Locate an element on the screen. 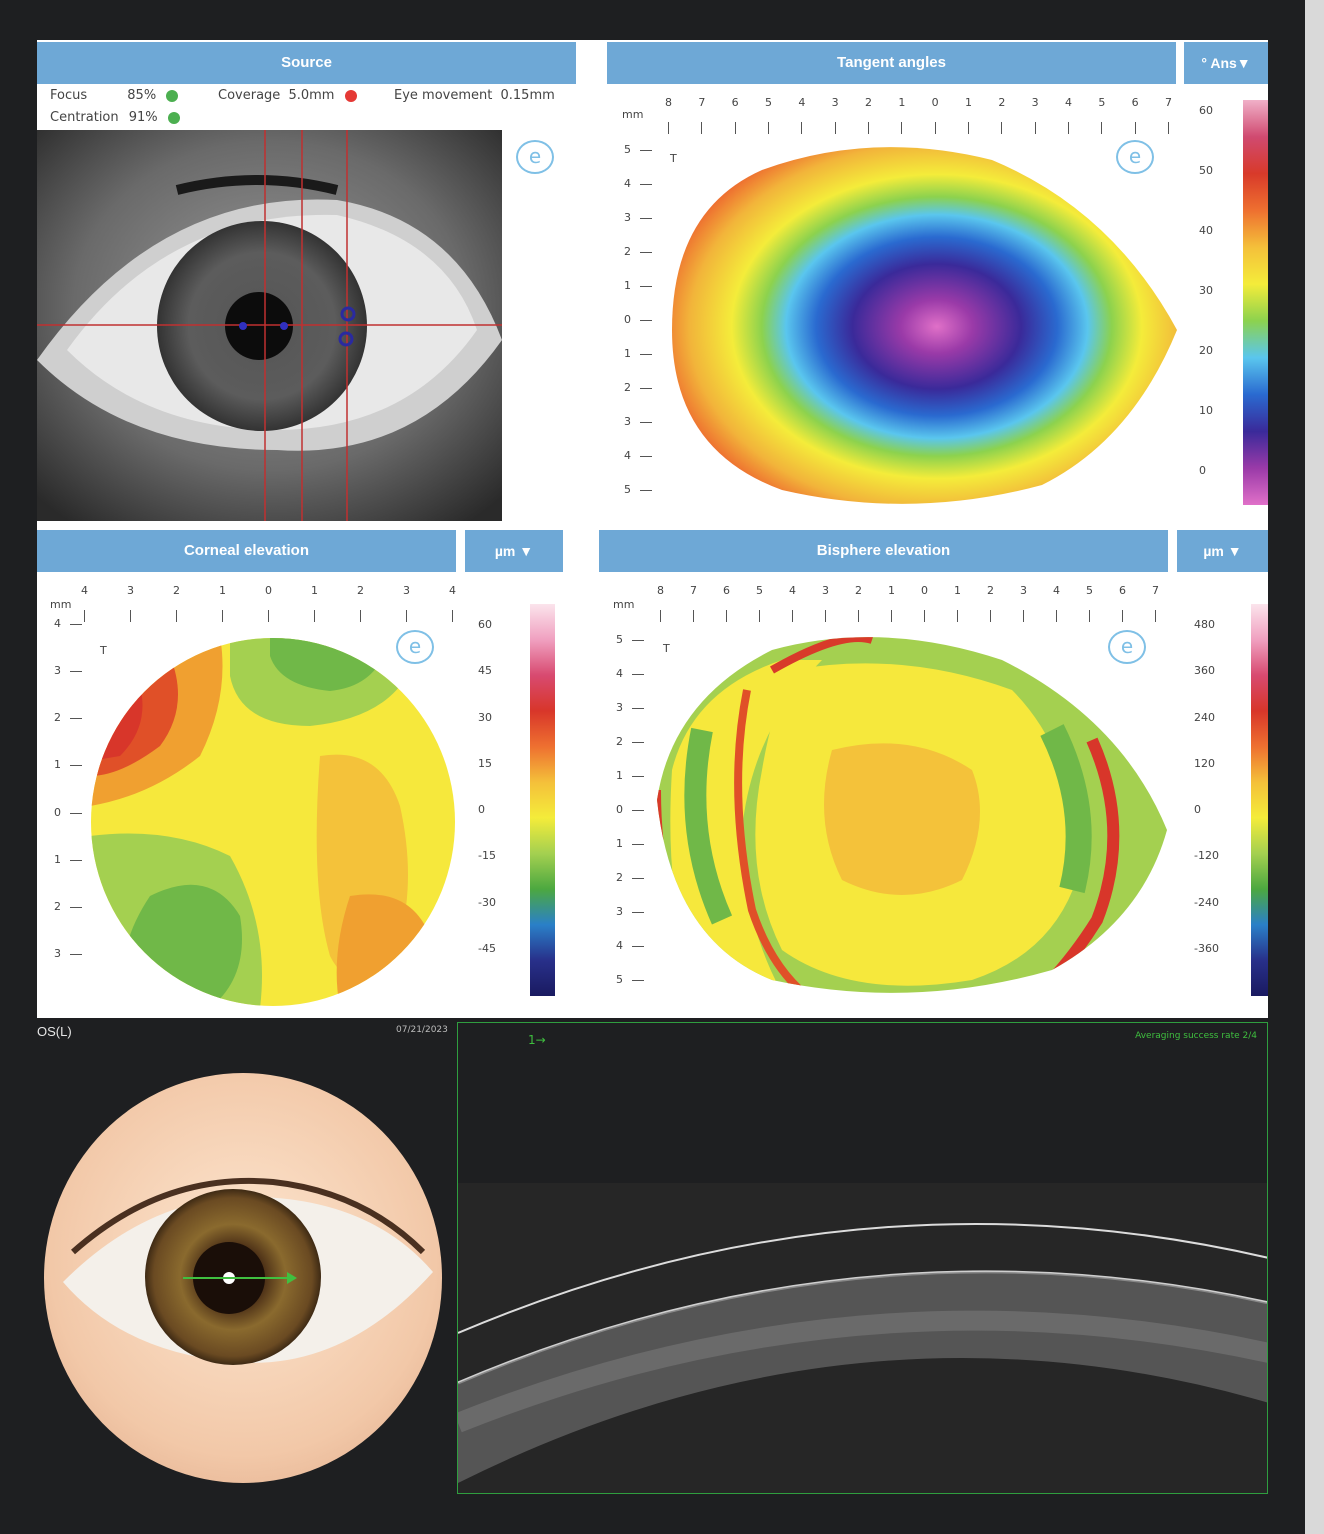 The width and height of the screenshot is (1324, 1534). bisphere-y-tick: 0 is located at coordinates (619, 809).